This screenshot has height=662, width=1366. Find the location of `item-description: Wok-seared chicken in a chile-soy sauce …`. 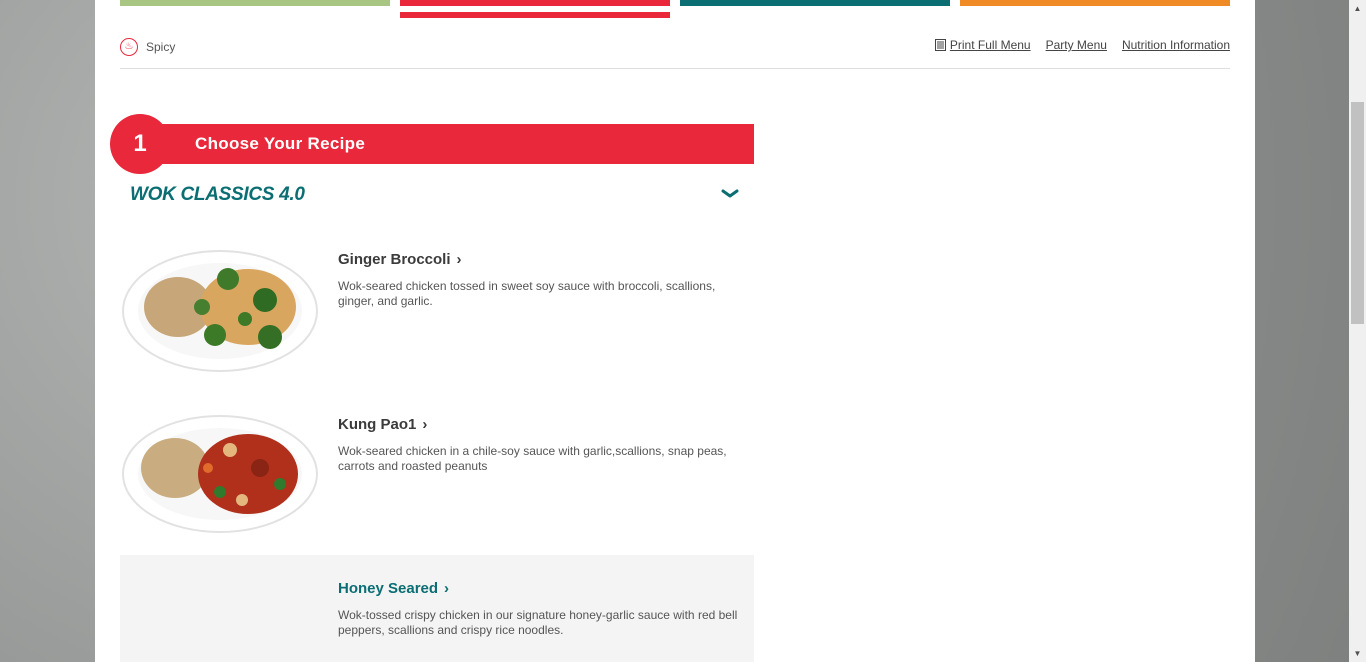

item-description: Wok-seared chicken in a chile-soy sauce … is located at coordinates (532, 458).